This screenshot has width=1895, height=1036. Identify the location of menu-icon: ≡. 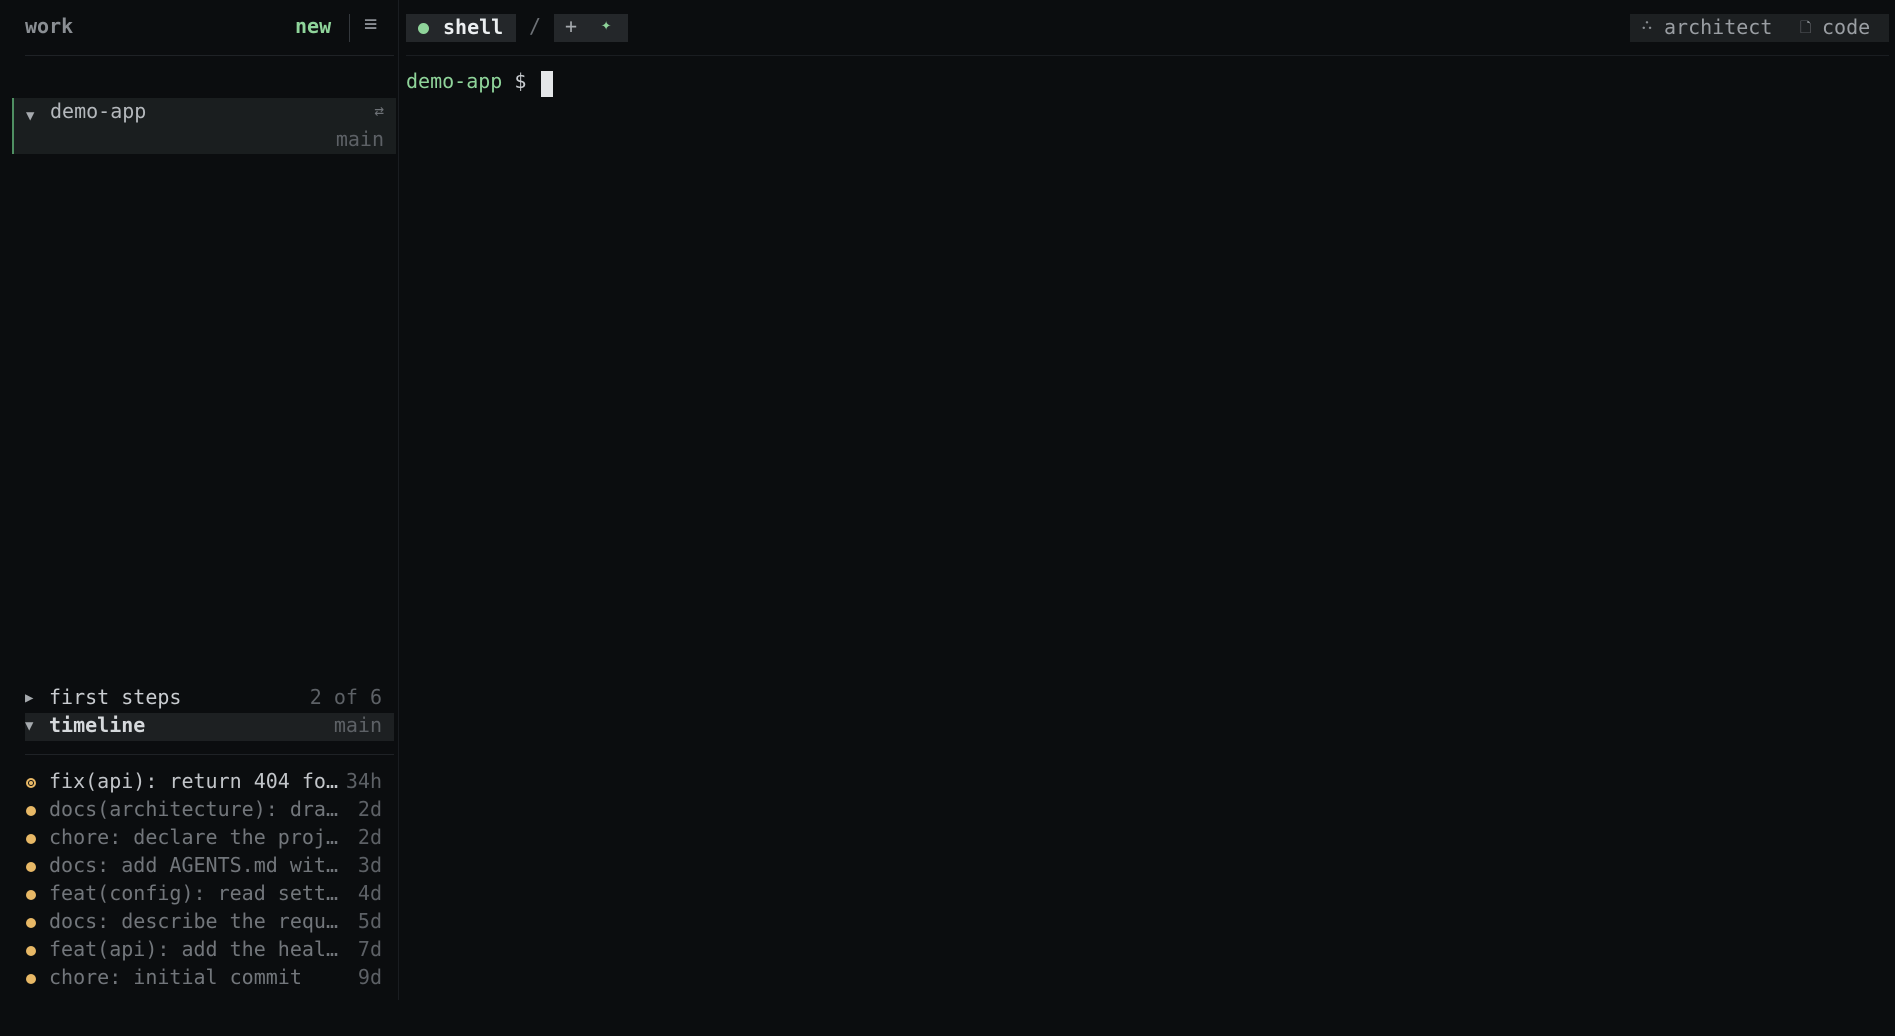
(370, 24).